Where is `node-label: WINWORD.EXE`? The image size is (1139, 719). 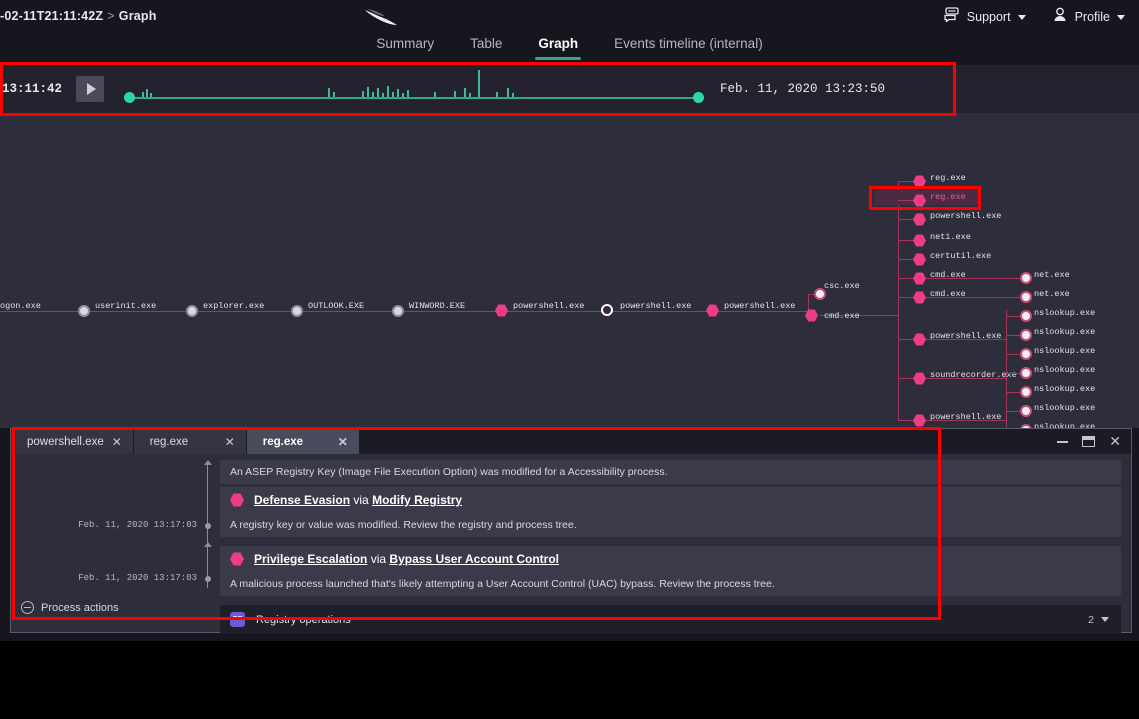
node-label: WINWORD.EXE is located at coordinates (437, 306).